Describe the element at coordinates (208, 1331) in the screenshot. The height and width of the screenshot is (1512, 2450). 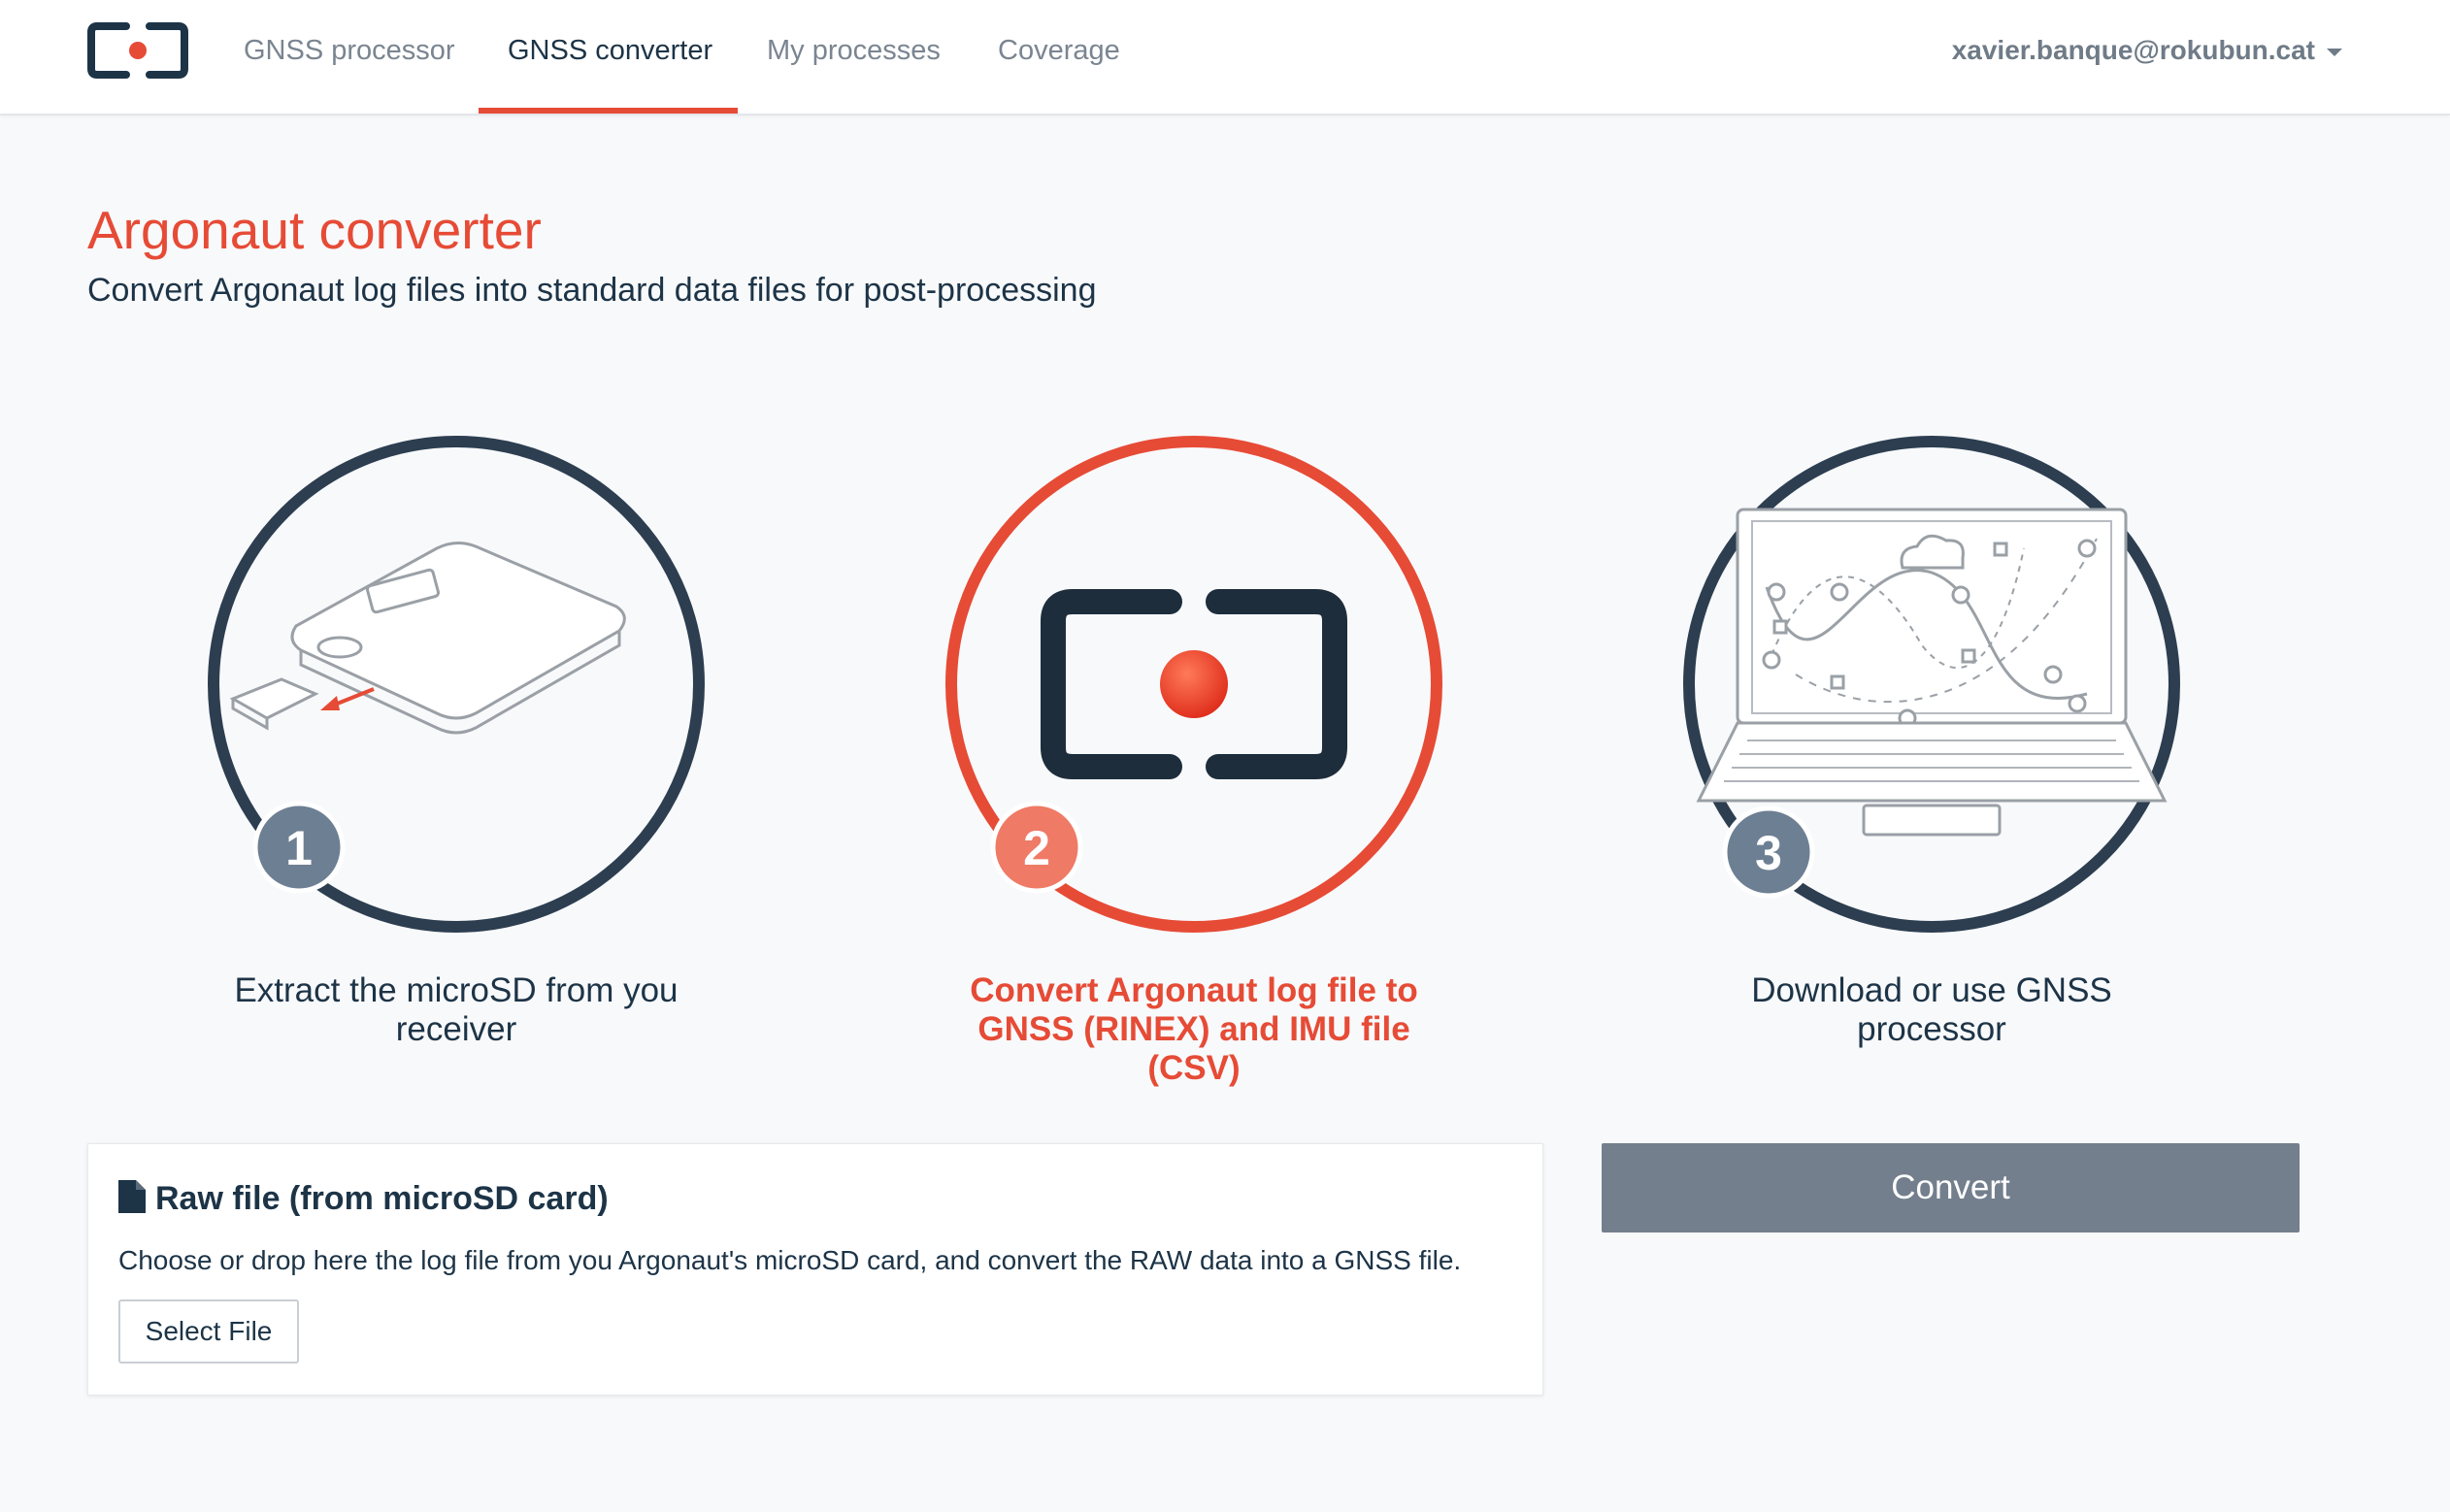
I see `select-file-button: Select File` at that location.